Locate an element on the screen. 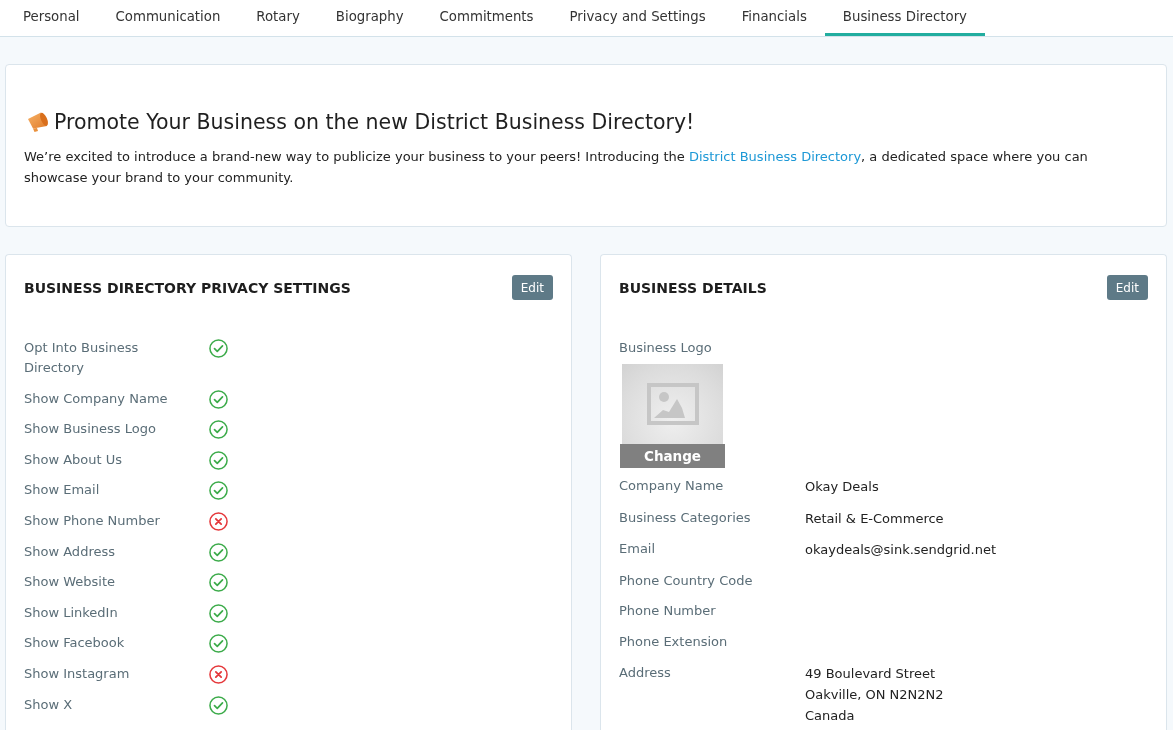 This screenshot has height=730, width=1173. tab: Personal is located at coordinates (51, 18).